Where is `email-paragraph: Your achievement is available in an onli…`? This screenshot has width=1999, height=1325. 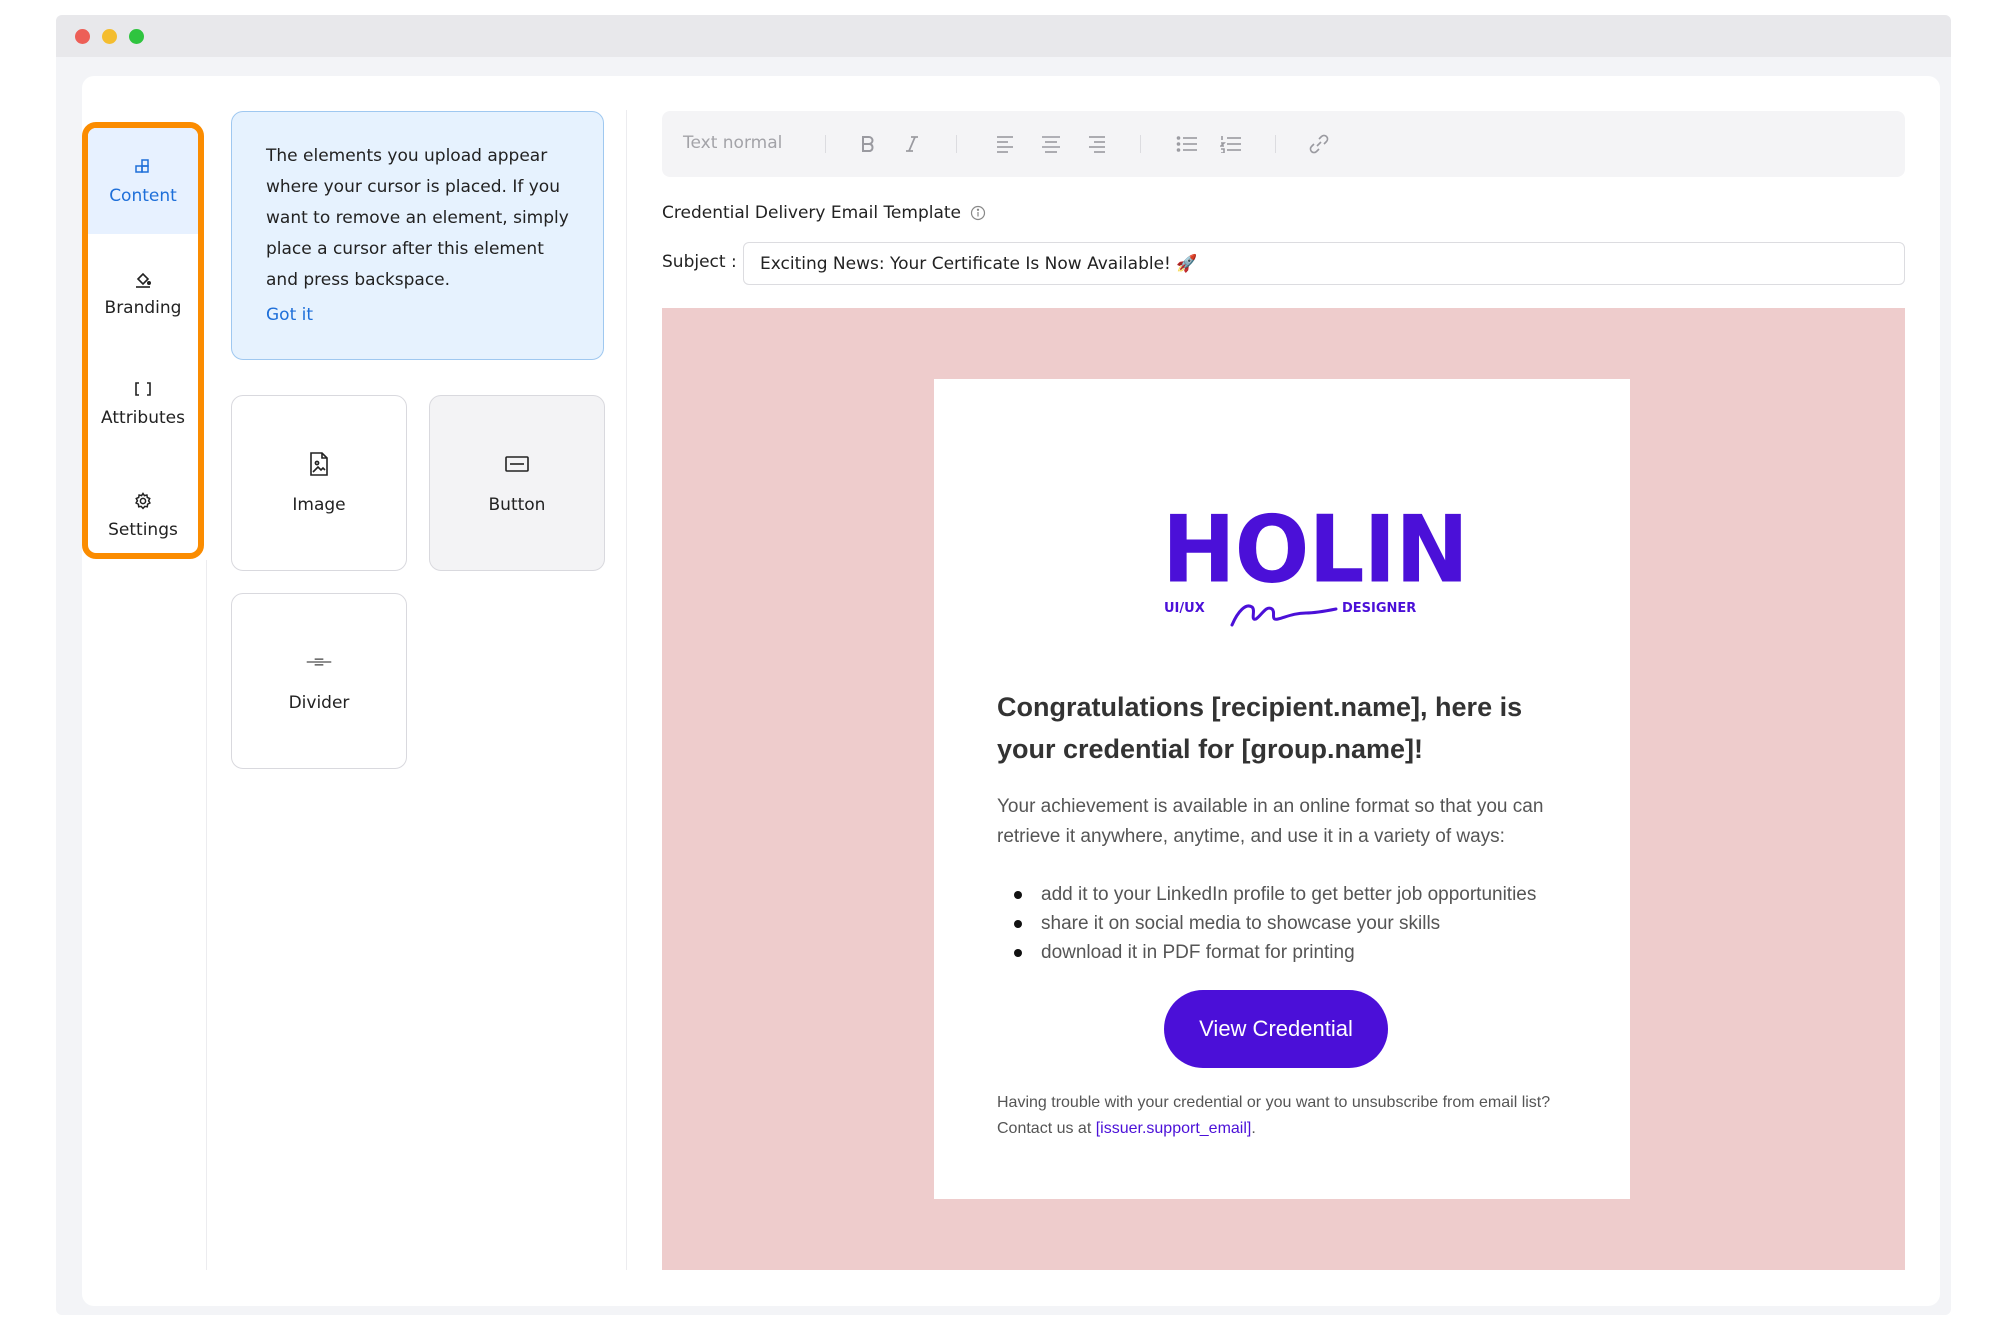
email-paragraph: Your achievement is available in an onli… is located at coordinates (1270, 821).